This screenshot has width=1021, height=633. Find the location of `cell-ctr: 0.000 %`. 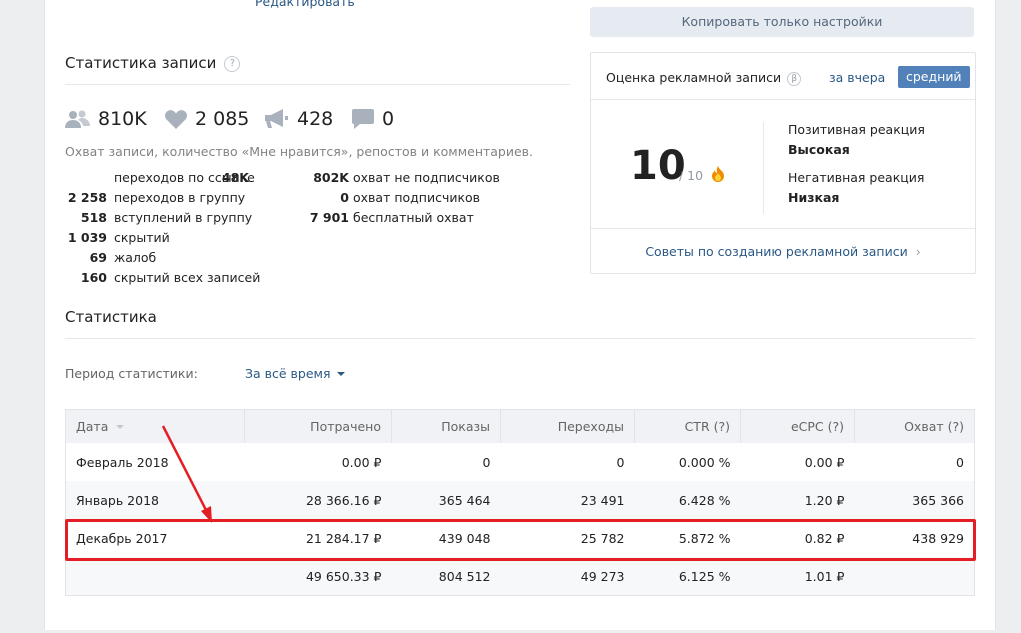

cell-ctr: 0.000 % is located at coordinates (704, 462).